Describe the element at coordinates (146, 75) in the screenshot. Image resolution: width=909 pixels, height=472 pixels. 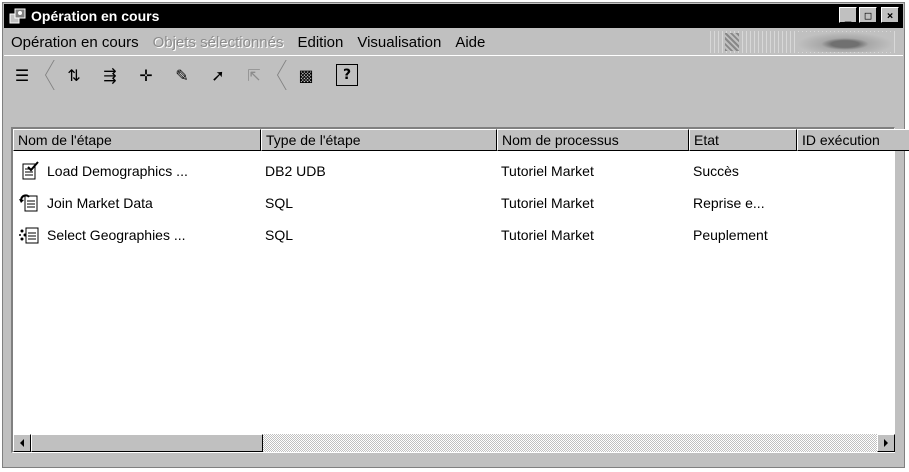
I see `move-icon: ✛` at that location.